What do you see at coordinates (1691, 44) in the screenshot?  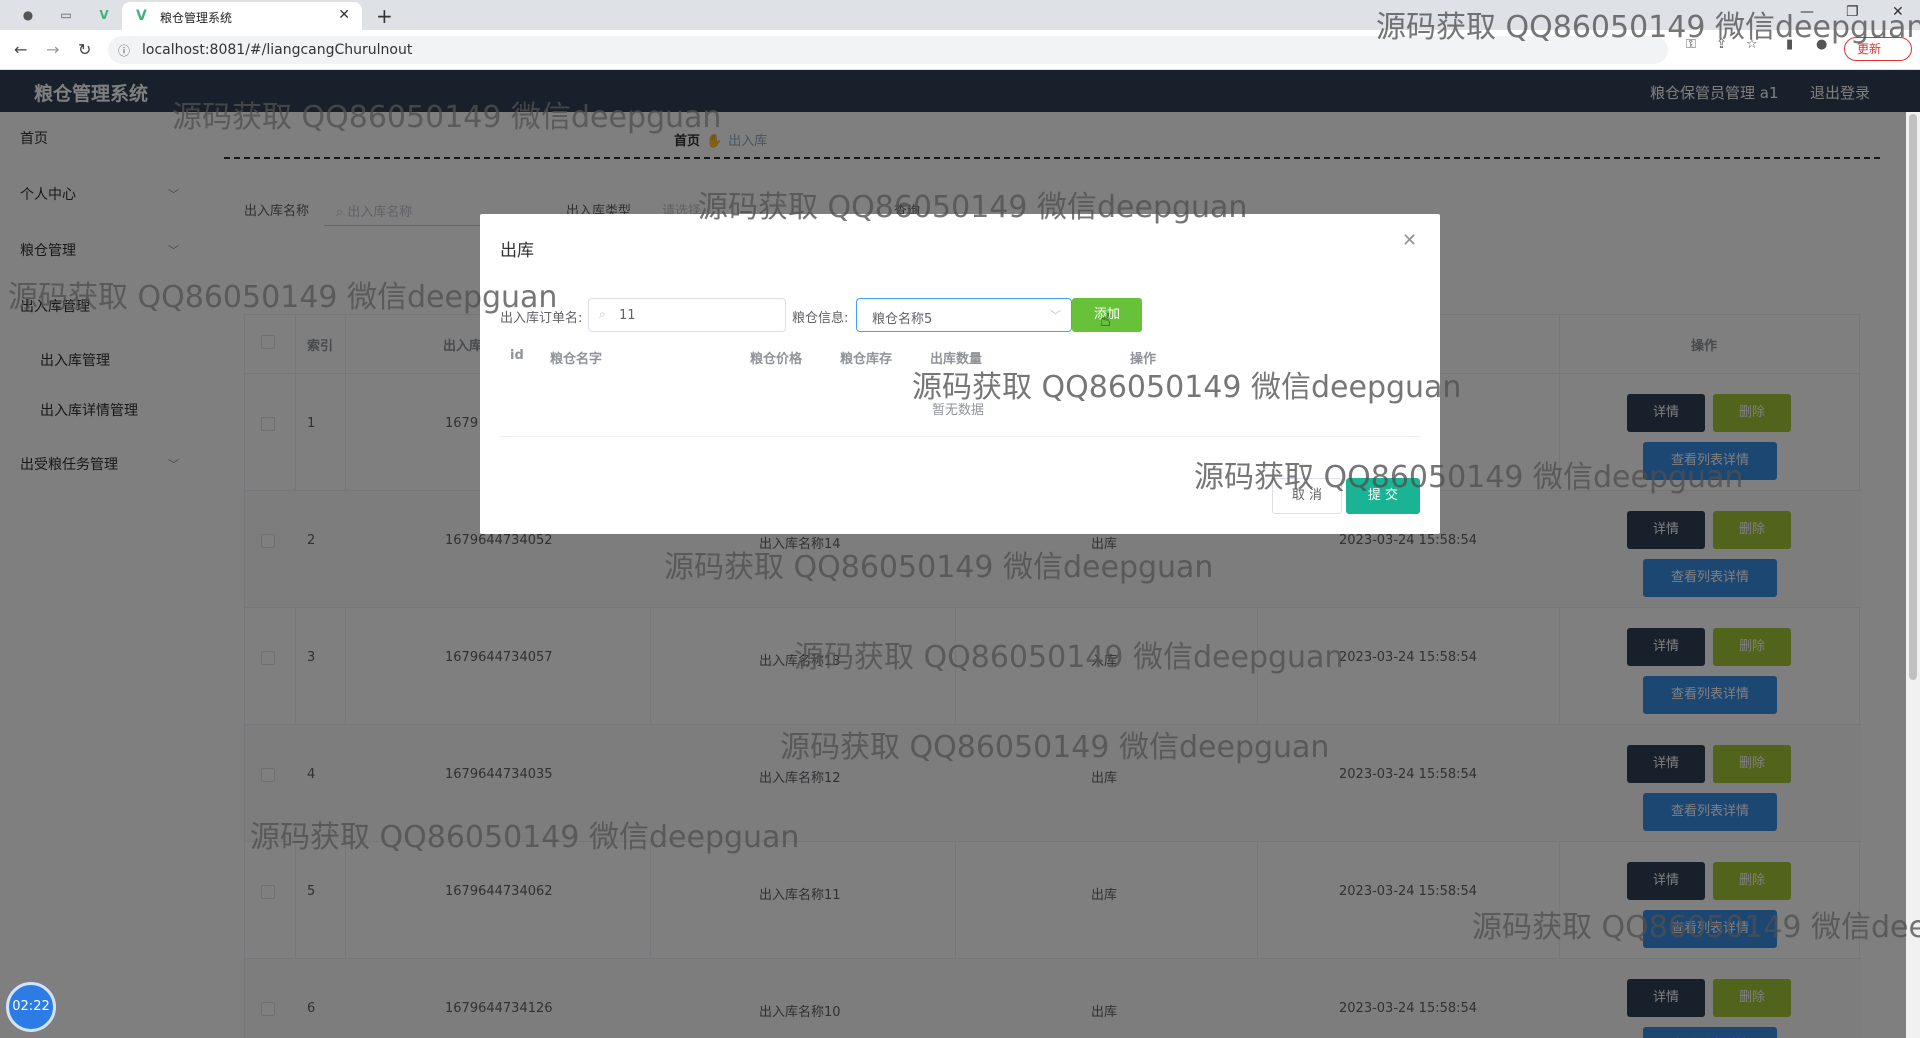 I see `key-icon: ⚿` at bounding box center [1691, 44].